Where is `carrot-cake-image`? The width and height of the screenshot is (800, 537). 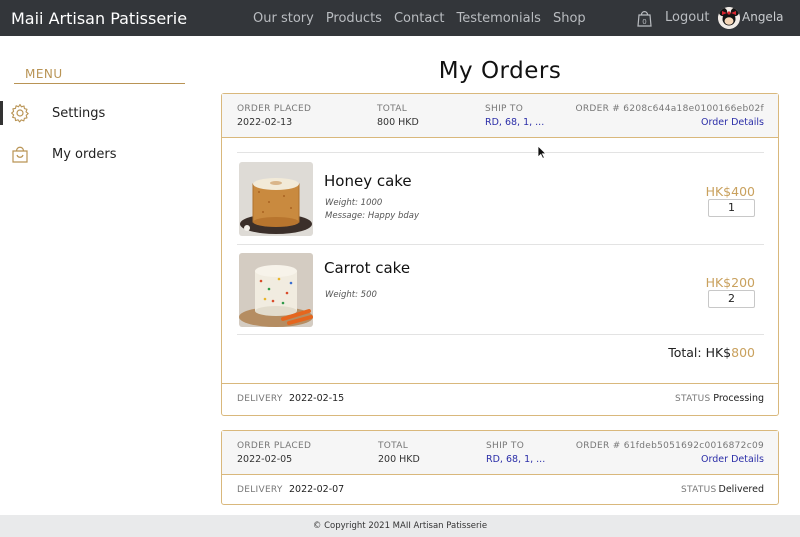
carrot-cake-image is located at coordinates (276, 290).